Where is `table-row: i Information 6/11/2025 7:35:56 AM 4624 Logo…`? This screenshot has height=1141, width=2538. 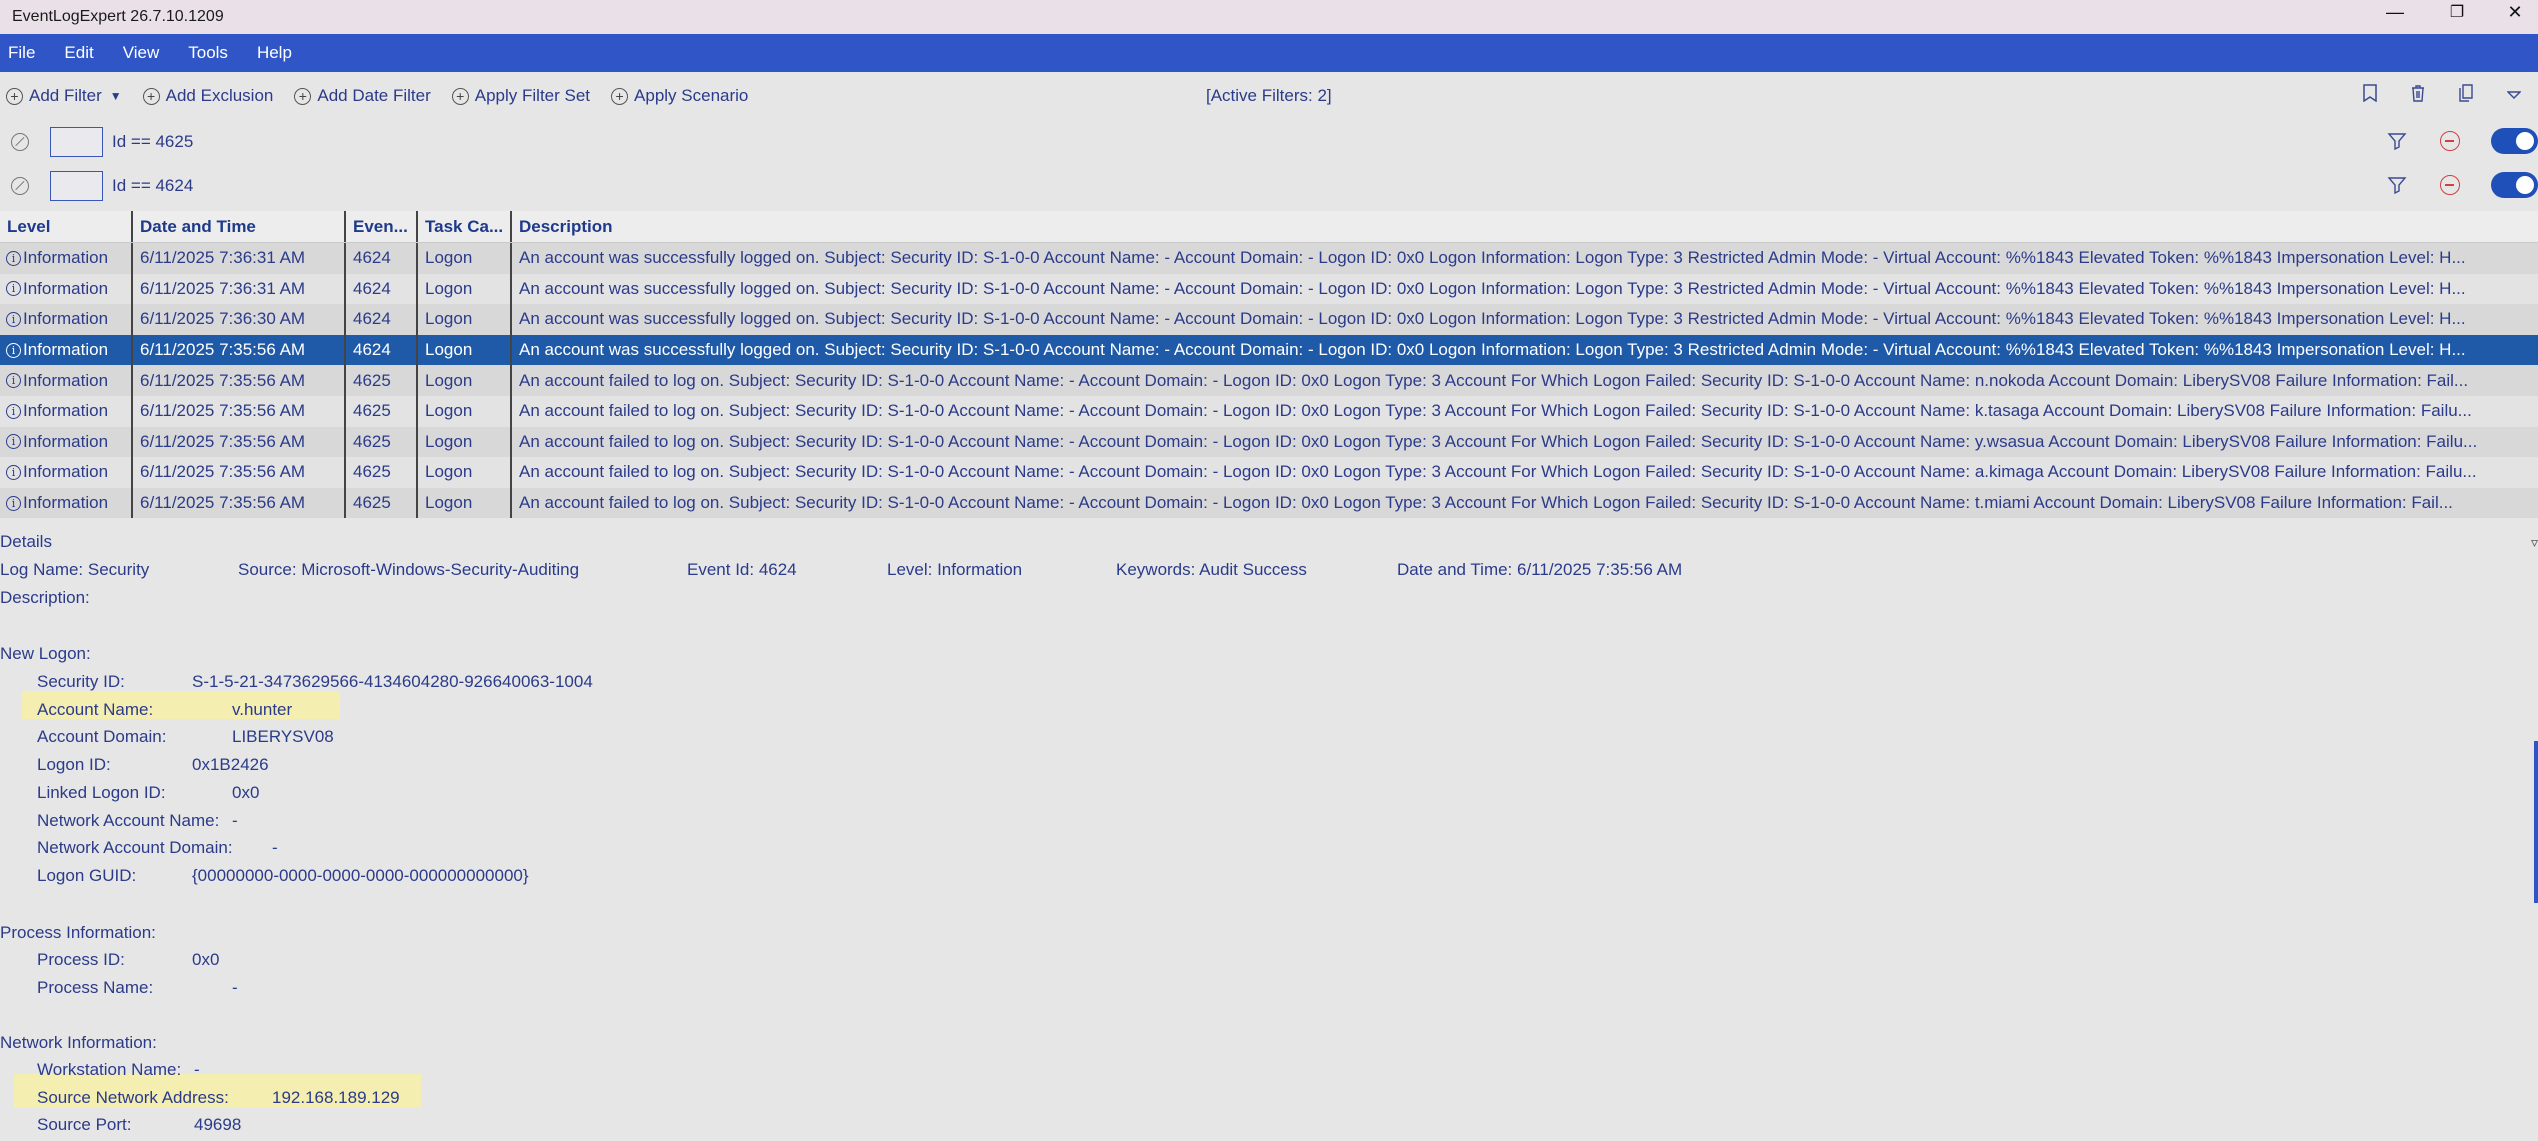
table-row: i Information 6/11/2025 7:35:56 AM 4624 Logo… is located at coordinates (1269, 350).